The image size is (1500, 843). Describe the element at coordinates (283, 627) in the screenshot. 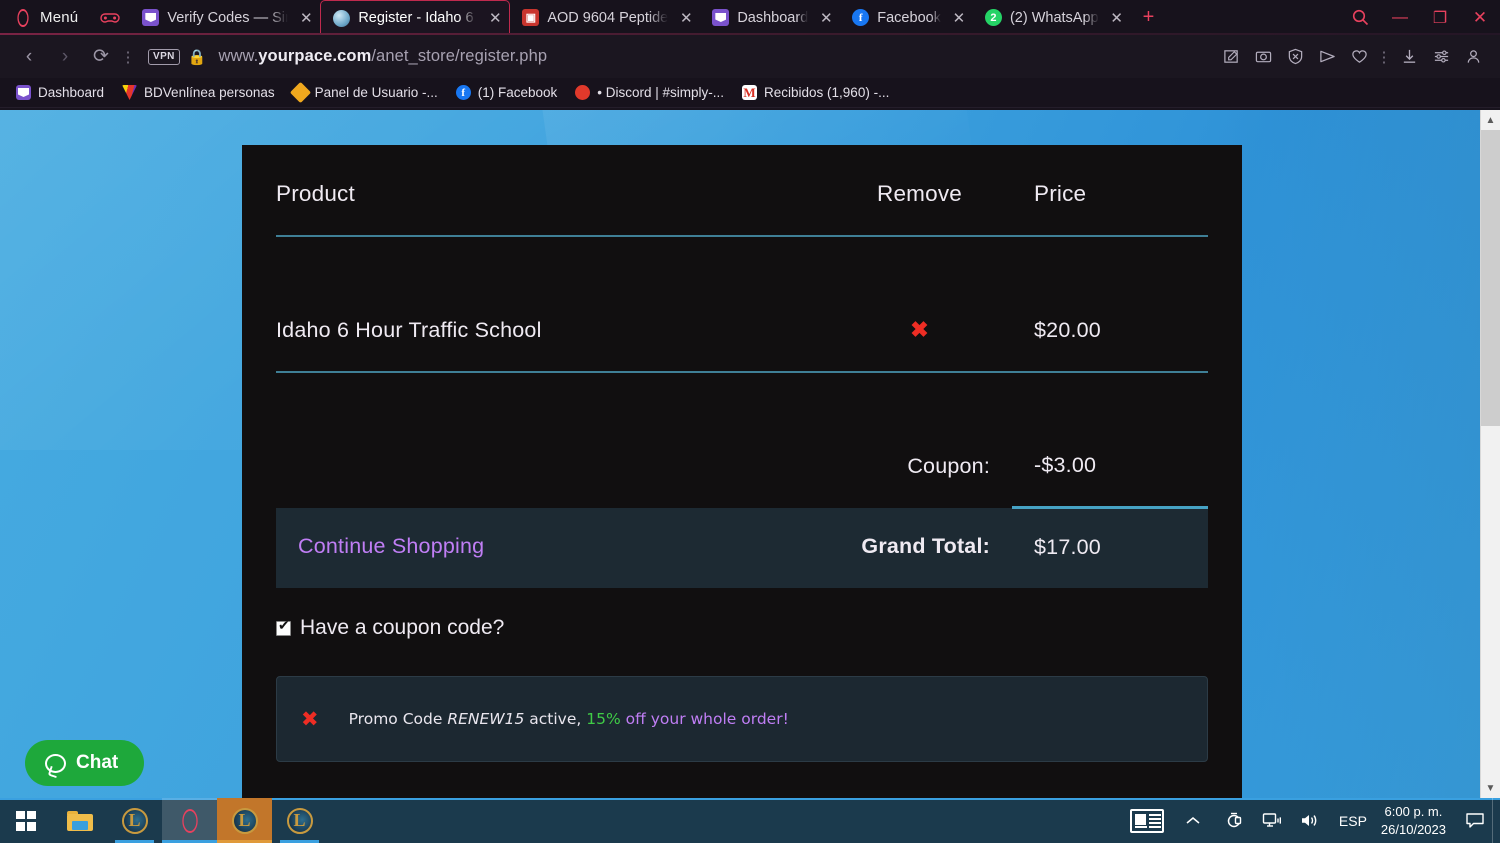

I see `coupon-checkbox` at that location.